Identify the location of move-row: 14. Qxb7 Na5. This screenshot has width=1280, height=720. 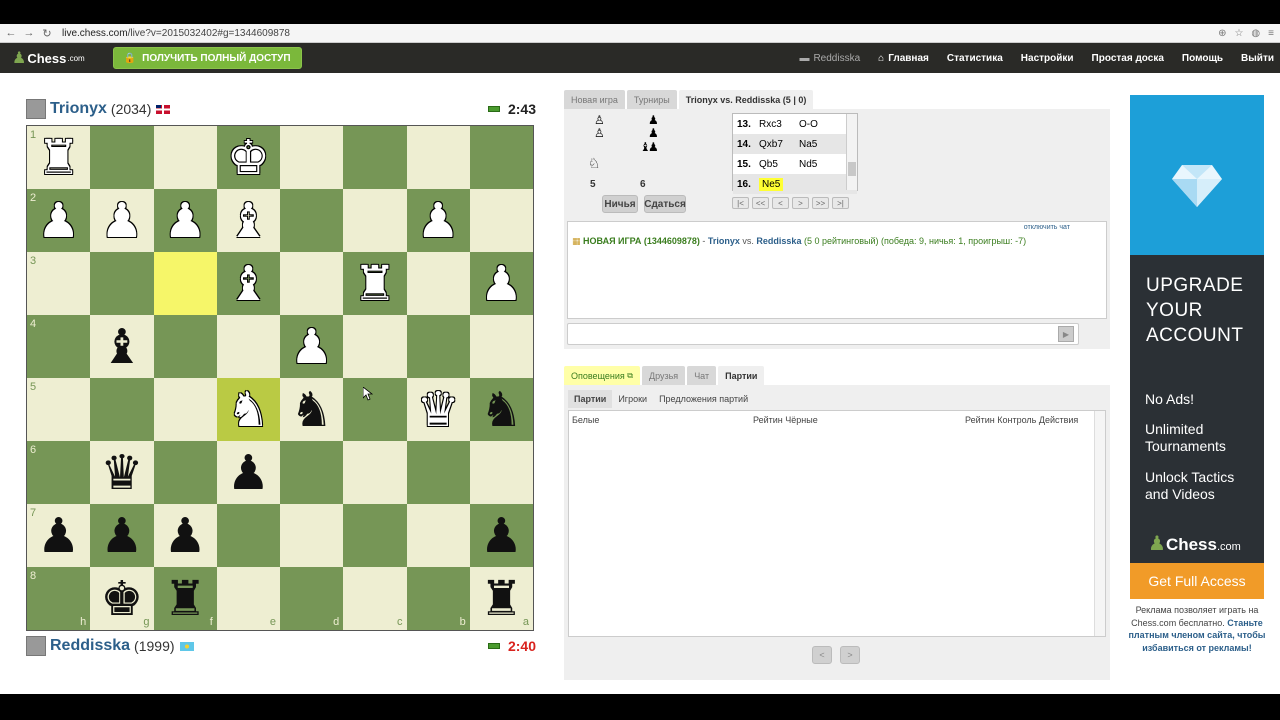
(795, 144).